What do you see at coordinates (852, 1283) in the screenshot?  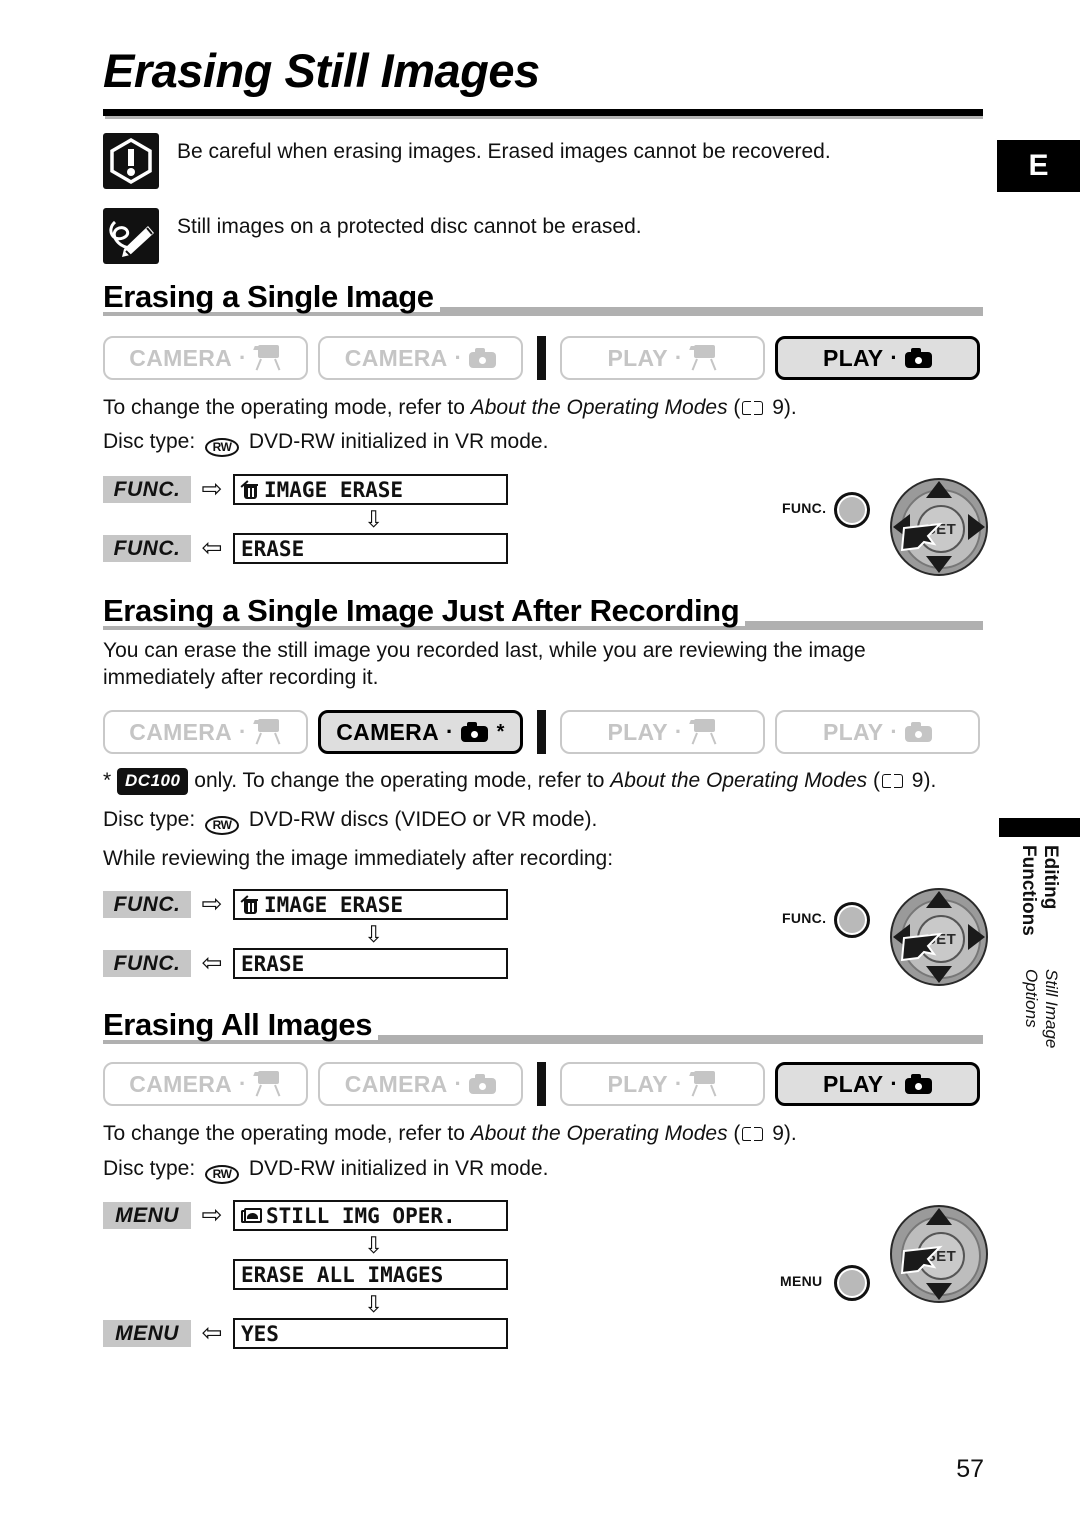 I see `menu-round-button` at bounding box center [852, 1283].